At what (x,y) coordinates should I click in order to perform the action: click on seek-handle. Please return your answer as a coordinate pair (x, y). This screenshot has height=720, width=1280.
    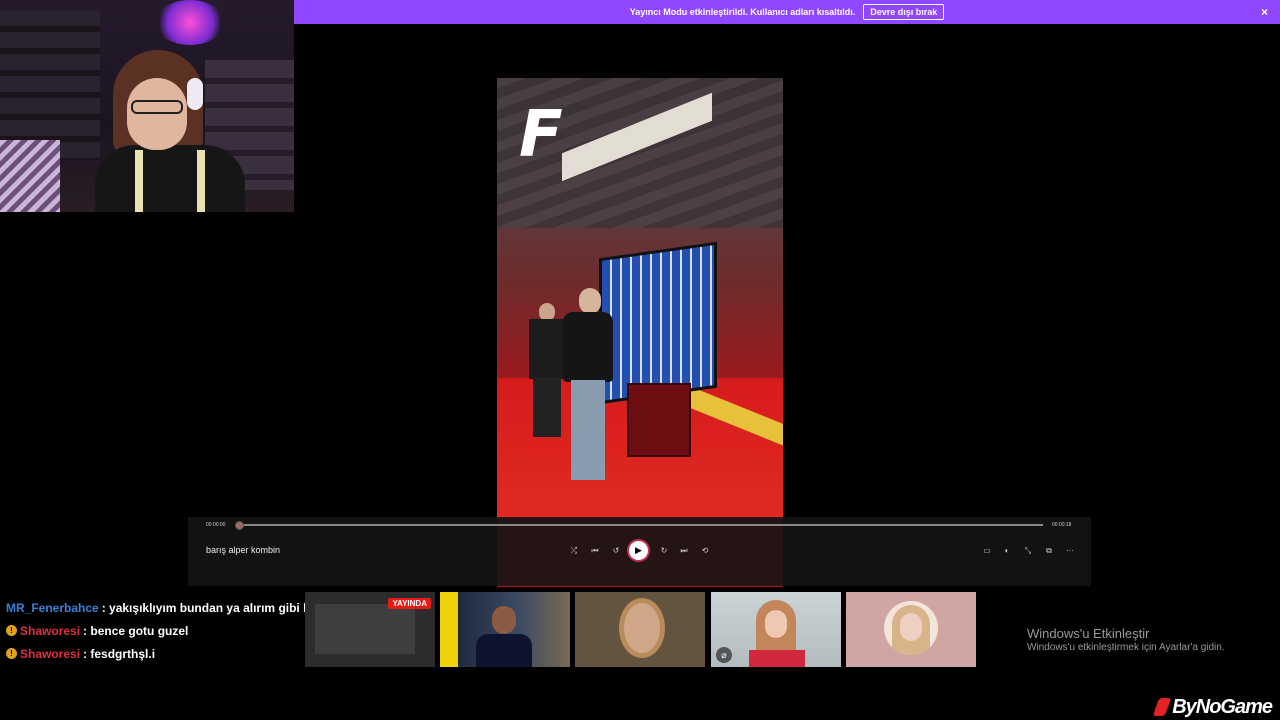
    Looking at the image, I should click on (239, 525).